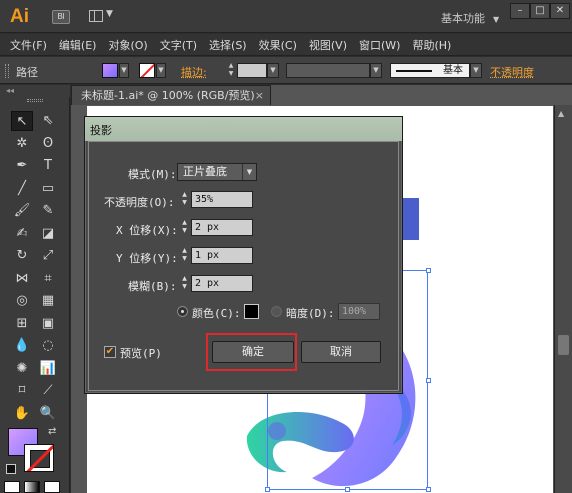 The image size is (572, 493). I want to click on y-offset-spinner: ▲ ▼, so click(184, 255).